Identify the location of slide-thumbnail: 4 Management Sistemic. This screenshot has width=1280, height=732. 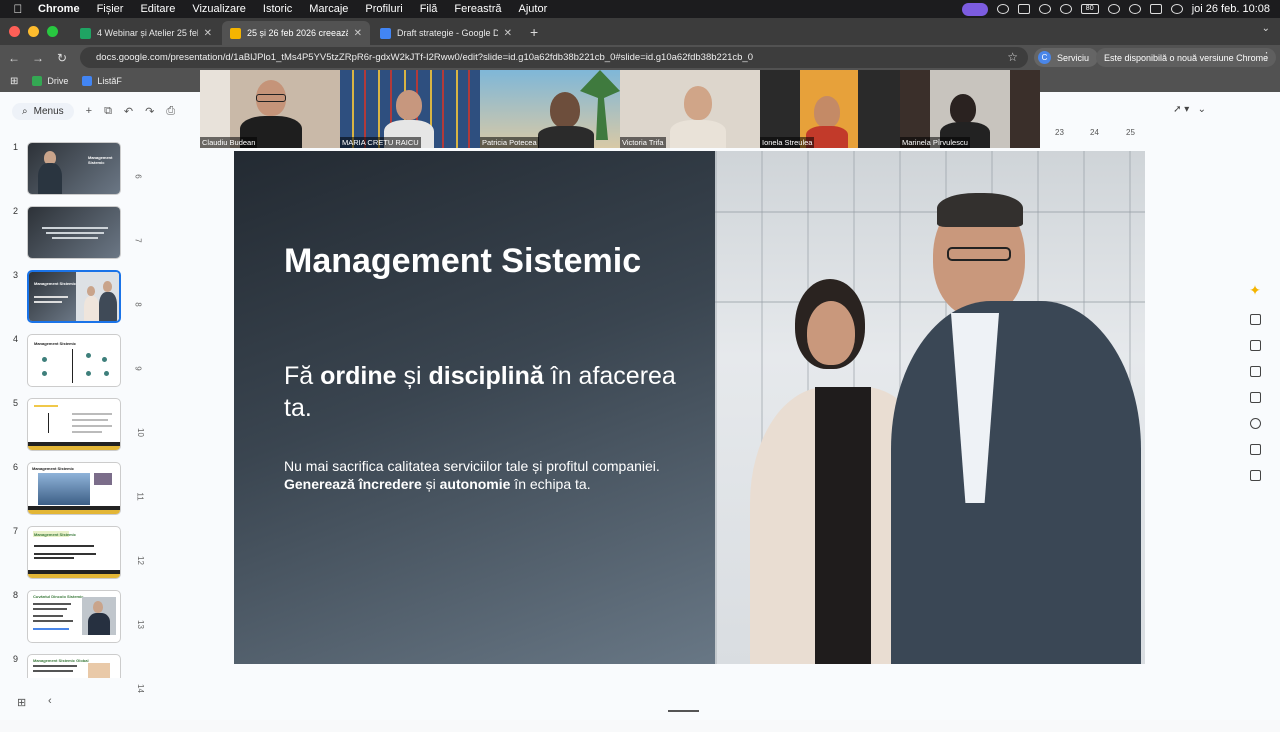
(64, 362).